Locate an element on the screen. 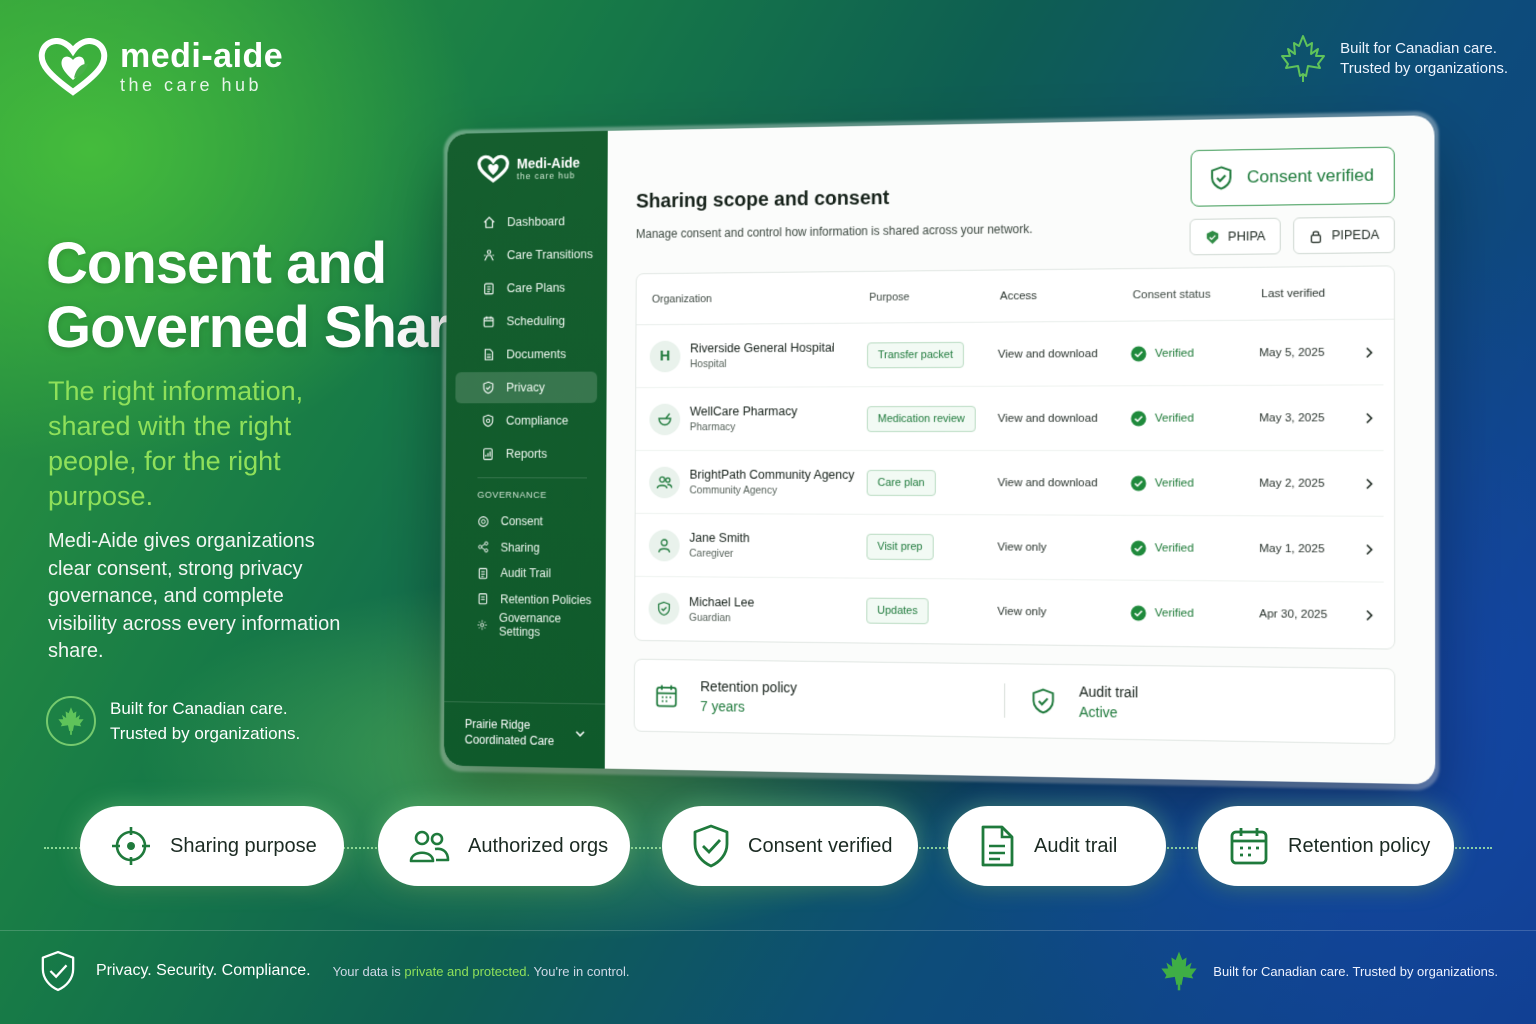 The width and height of the screenshot is (1536, 1024). sidebar-item-care-plans: Care Plans is located at coordinates (527, 288).